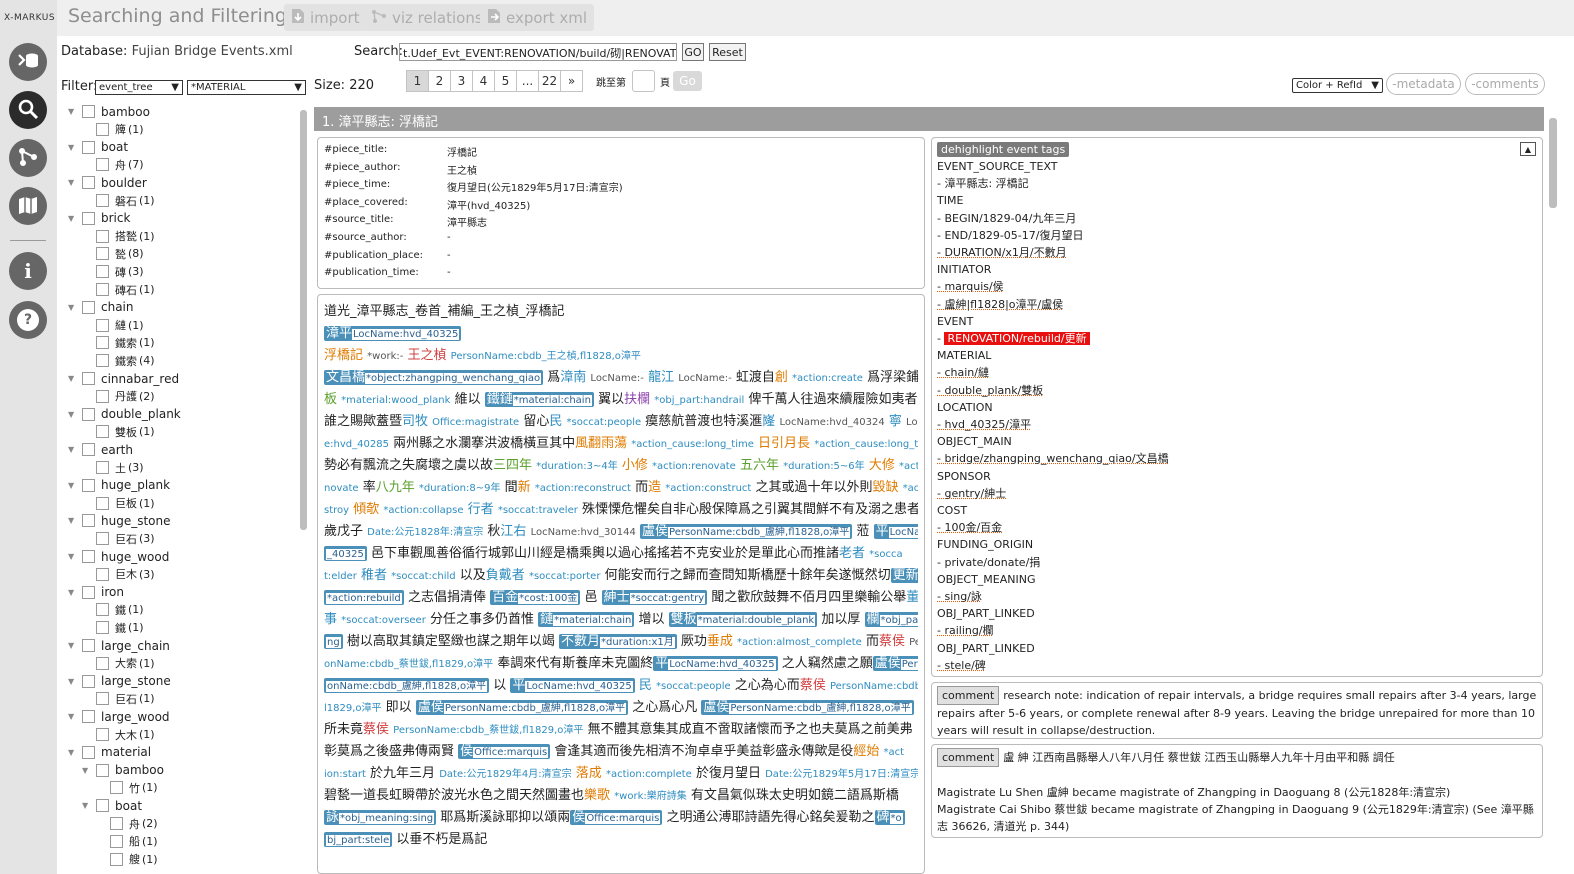 This screenshot has height=874, width=1574. I want to click on tree-item: 縺 (1), so click(113, 325).